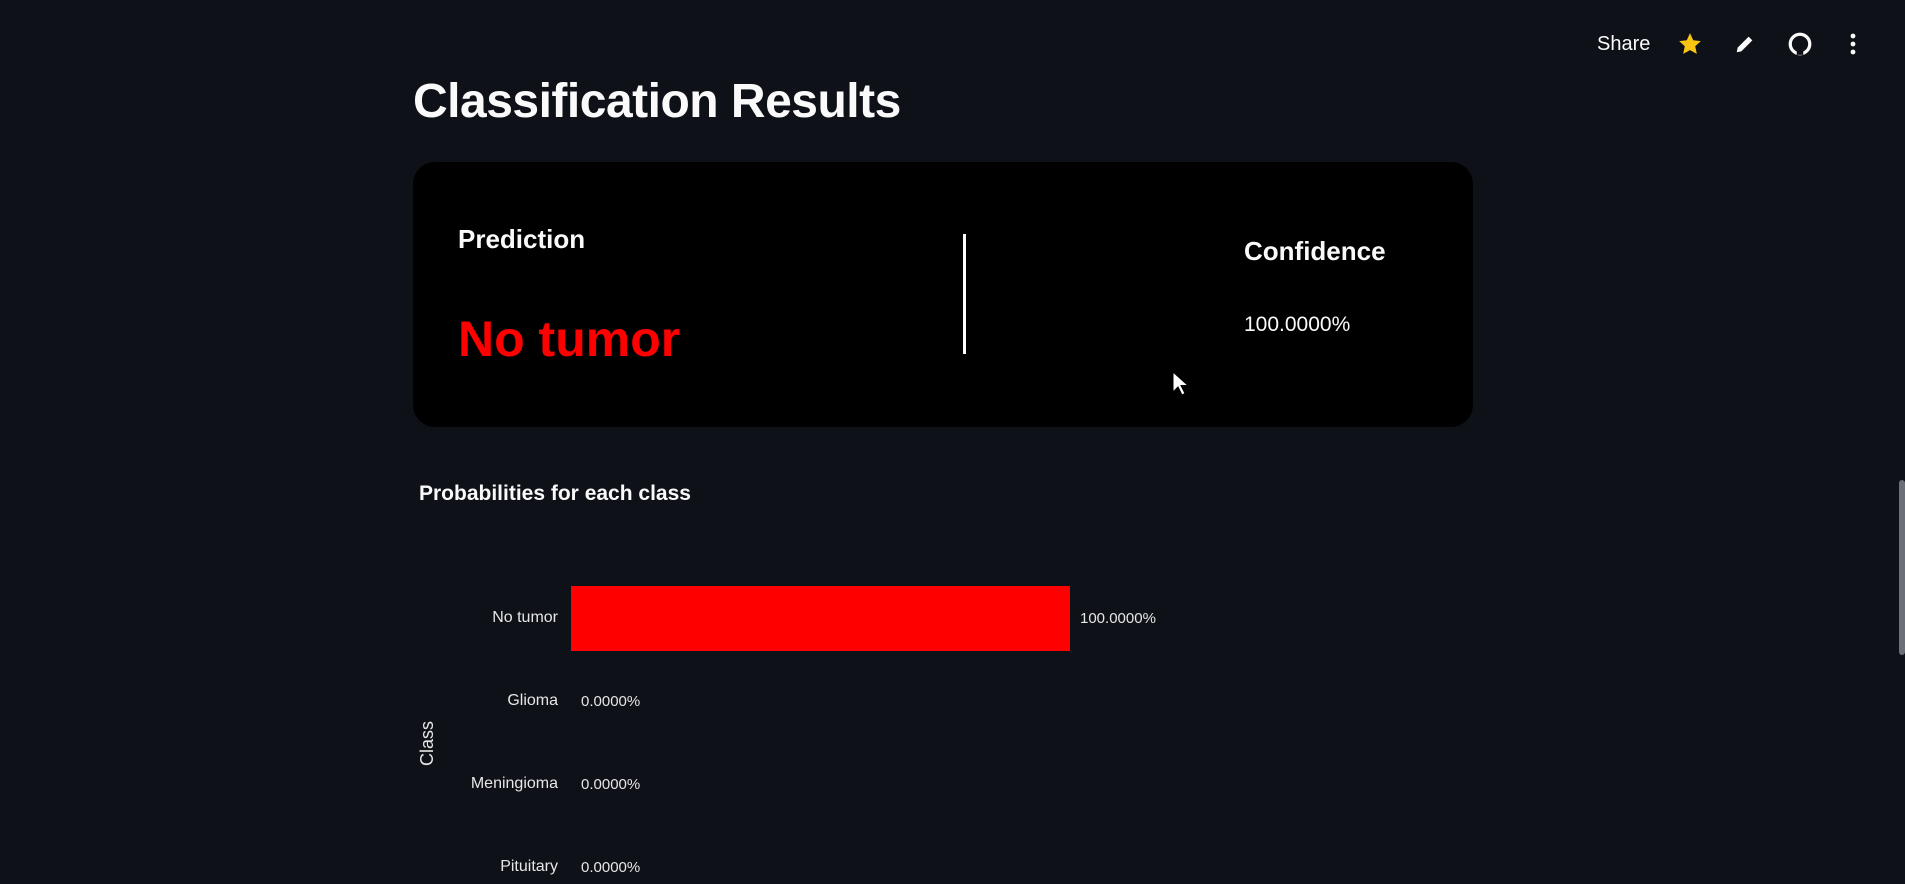  Describe the element at coordinates (1690, 44) in the screenshot. I see `star-icon` at that location.